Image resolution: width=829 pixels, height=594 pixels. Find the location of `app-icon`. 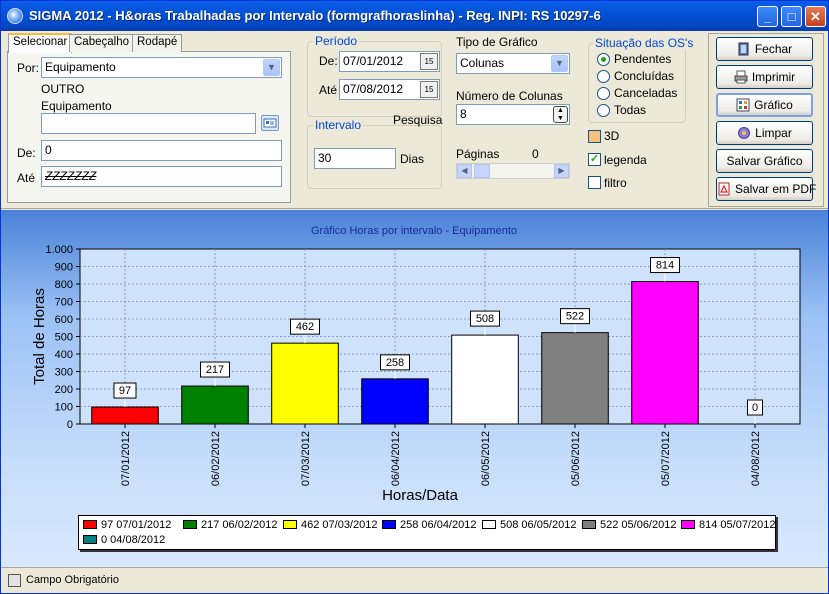

app-icon is located at coordinates (15, 16).